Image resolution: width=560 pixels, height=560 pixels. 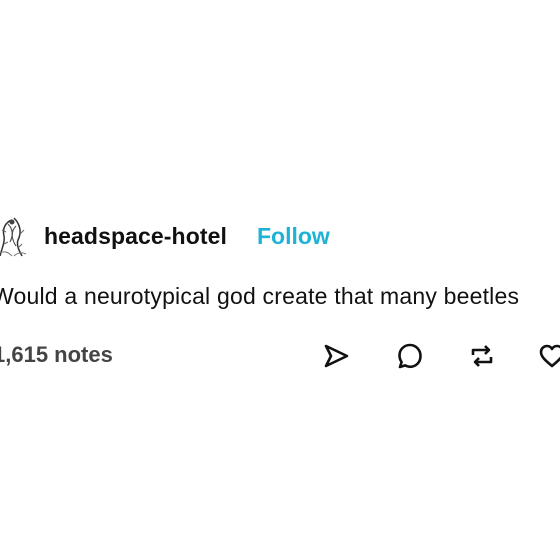 I want to click on notes-count: 1,615 notes, so click(x=56, y=355).